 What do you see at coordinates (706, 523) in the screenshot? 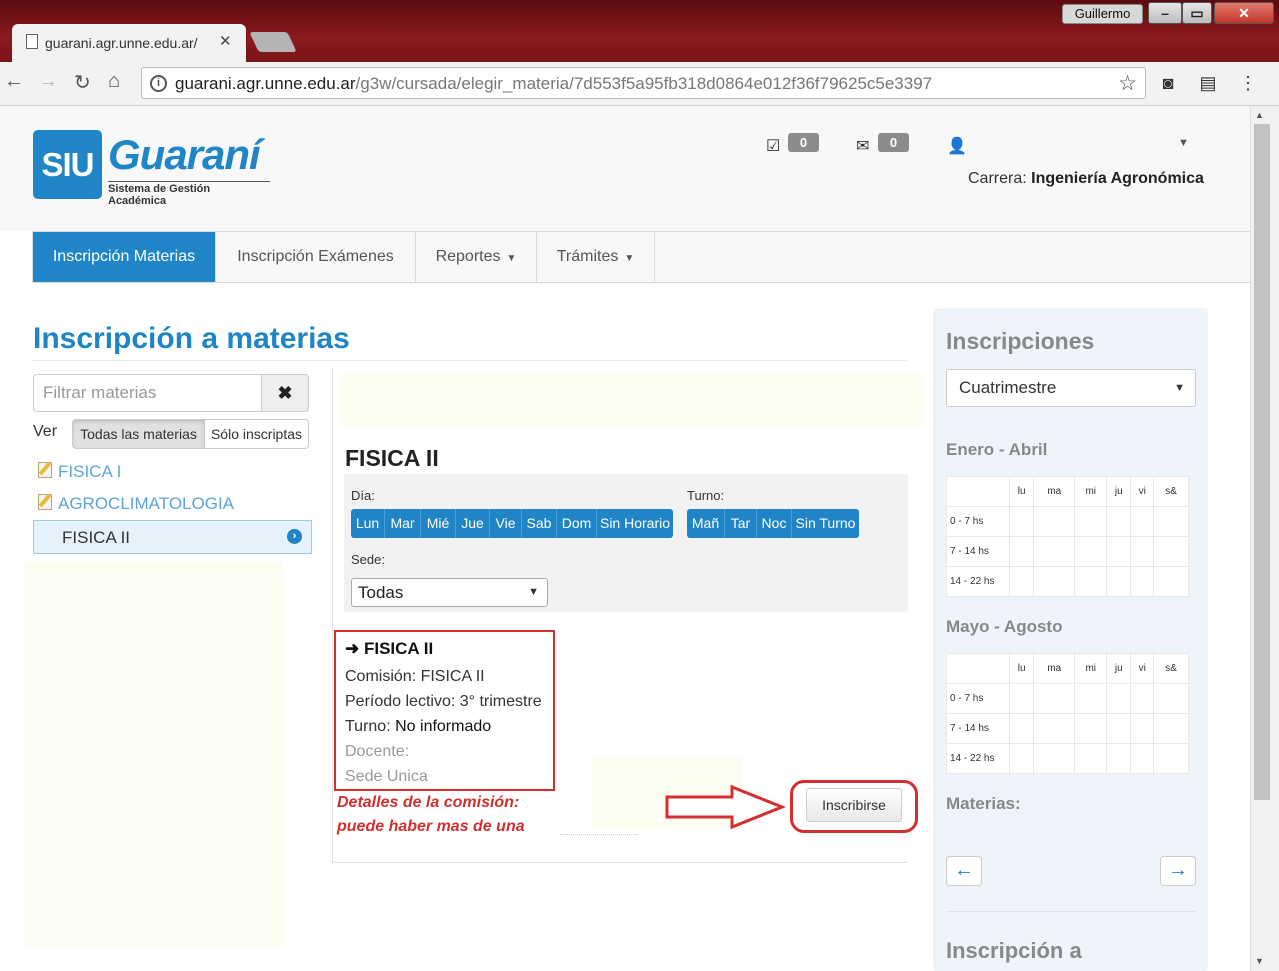
I see `turno-man-button: Mañ` at bounding box center [706, 523].